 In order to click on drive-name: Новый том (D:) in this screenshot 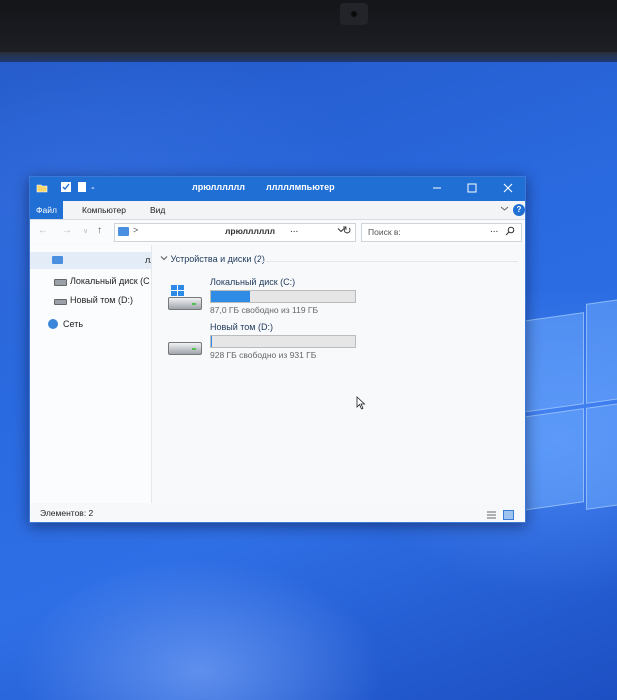, I will do `click(241, 327)`.